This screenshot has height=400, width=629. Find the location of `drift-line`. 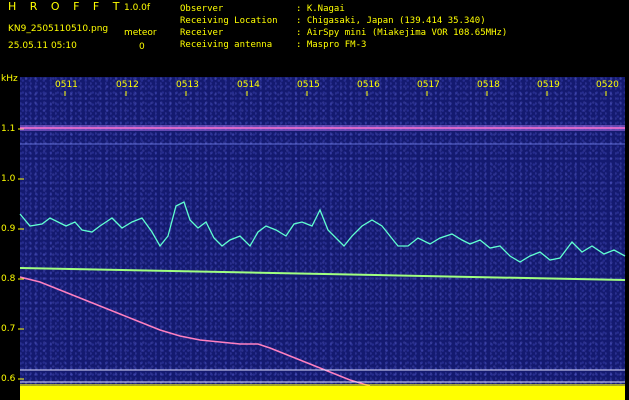

drift-line is located at coordinates (322, 274).